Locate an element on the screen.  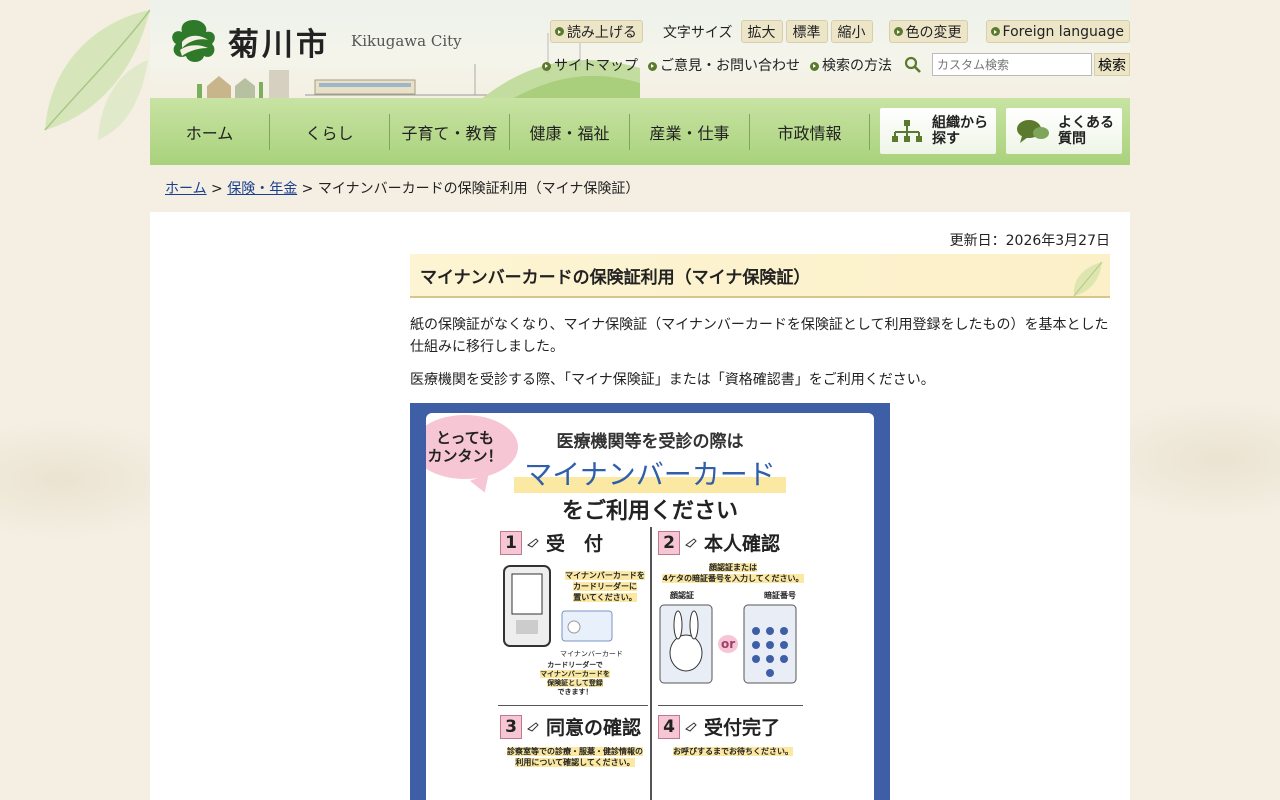
foreign-language-button: Foreign language is located at coordinates (1057, 31).